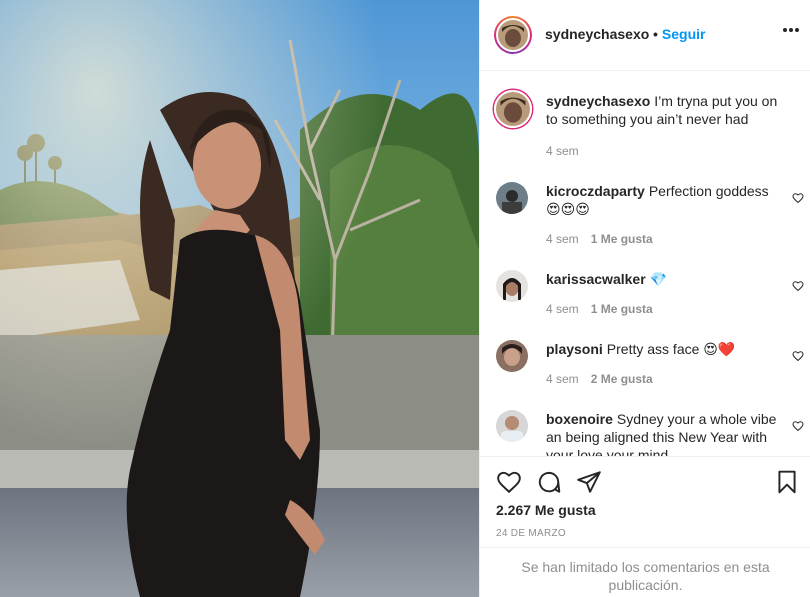 The width and height of the screenshot is (810, 597). I want to click on comment-body: playsoni Pretty ass face 😍❤️, so click(666, 349).